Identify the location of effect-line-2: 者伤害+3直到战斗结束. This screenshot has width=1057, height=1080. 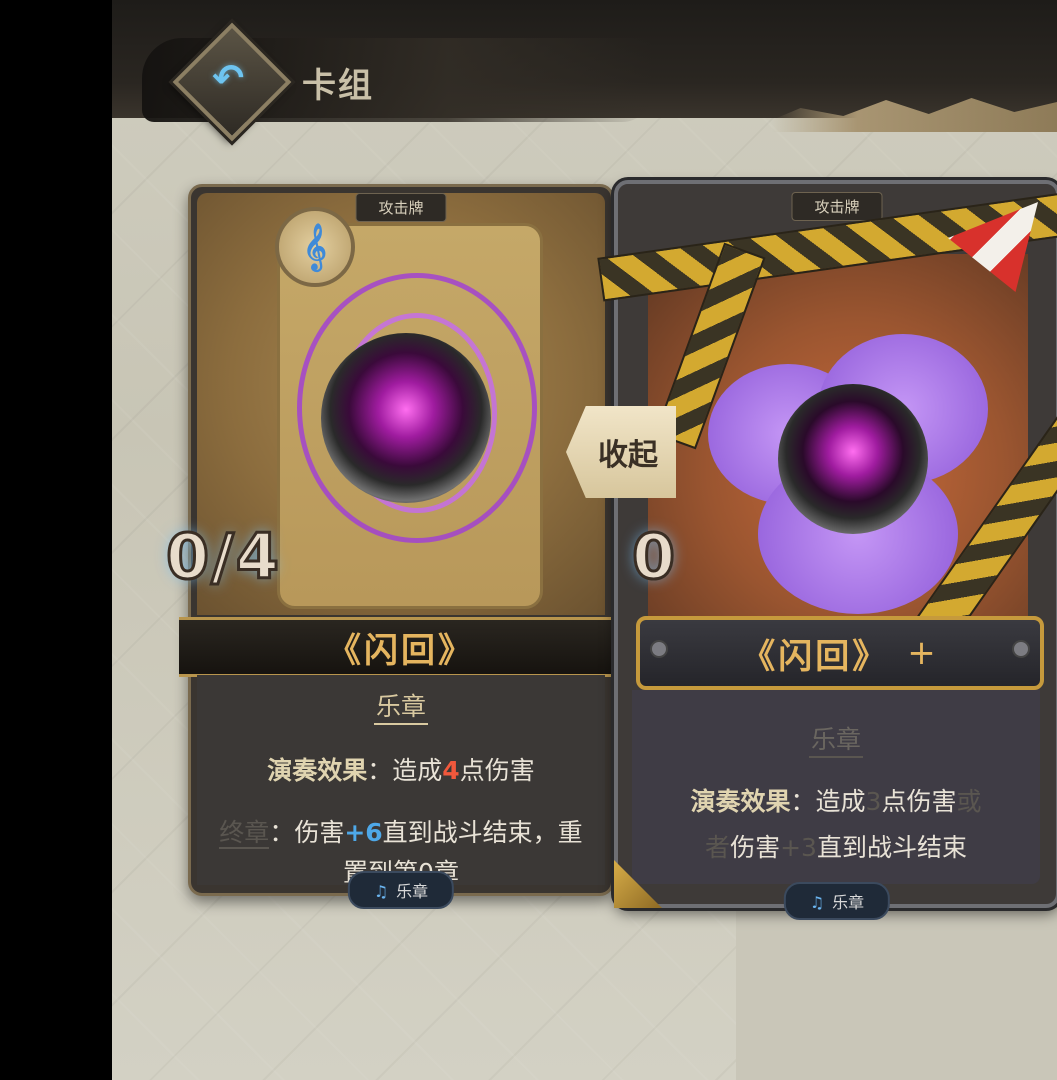
(836, 846).